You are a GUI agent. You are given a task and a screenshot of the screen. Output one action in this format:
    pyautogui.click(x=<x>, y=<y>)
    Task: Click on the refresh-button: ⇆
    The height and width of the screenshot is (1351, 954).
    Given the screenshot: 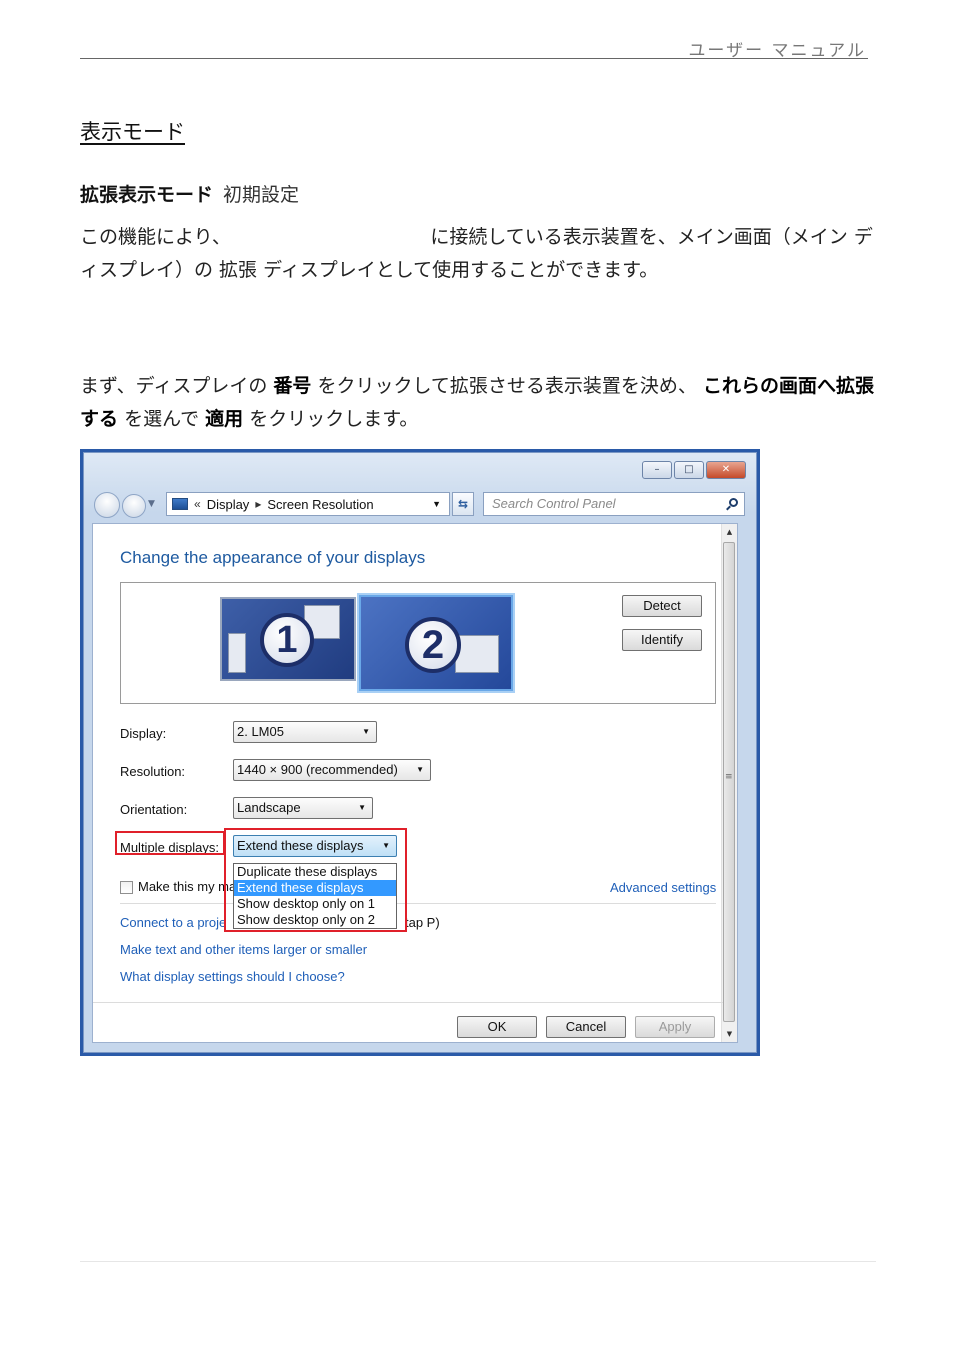 What is the action you would take?
    pyautogui.click(x=463, y=504)
    